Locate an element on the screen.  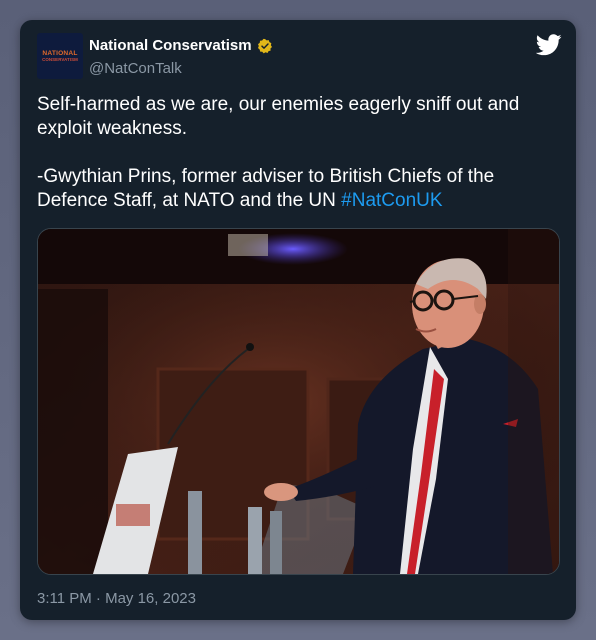
author-display-name: National Conservatism is located at coordinates (170, 45).